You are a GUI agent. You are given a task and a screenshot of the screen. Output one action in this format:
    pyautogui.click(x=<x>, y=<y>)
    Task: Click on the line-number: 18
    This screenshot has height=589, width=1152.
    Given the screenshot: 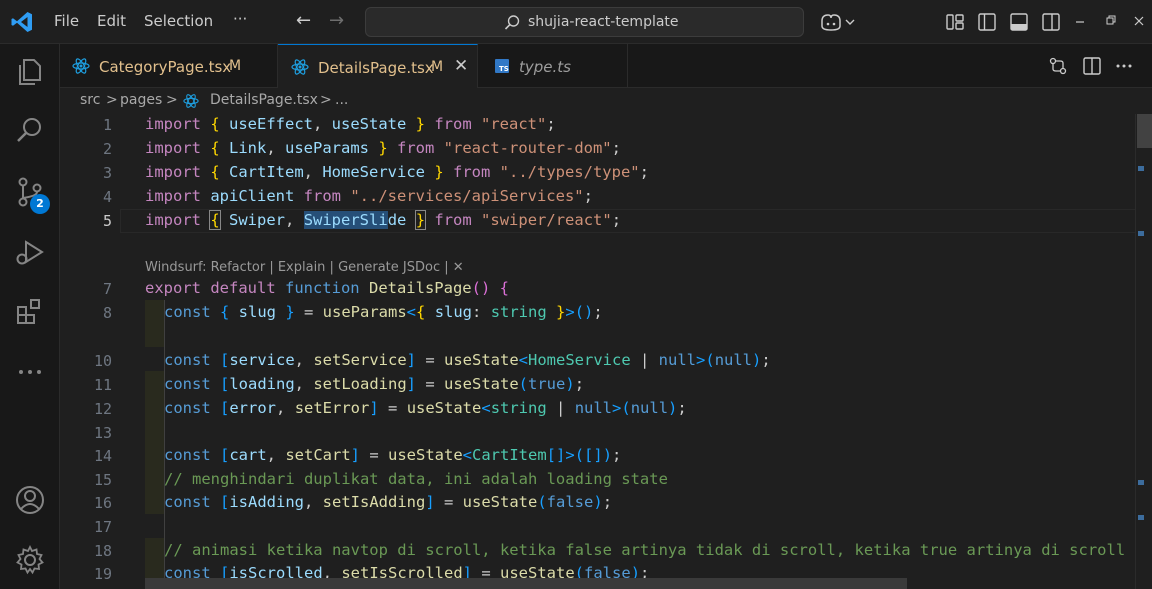 What is the action you would take?
    pyautogui.click(x=102, y=551)
    